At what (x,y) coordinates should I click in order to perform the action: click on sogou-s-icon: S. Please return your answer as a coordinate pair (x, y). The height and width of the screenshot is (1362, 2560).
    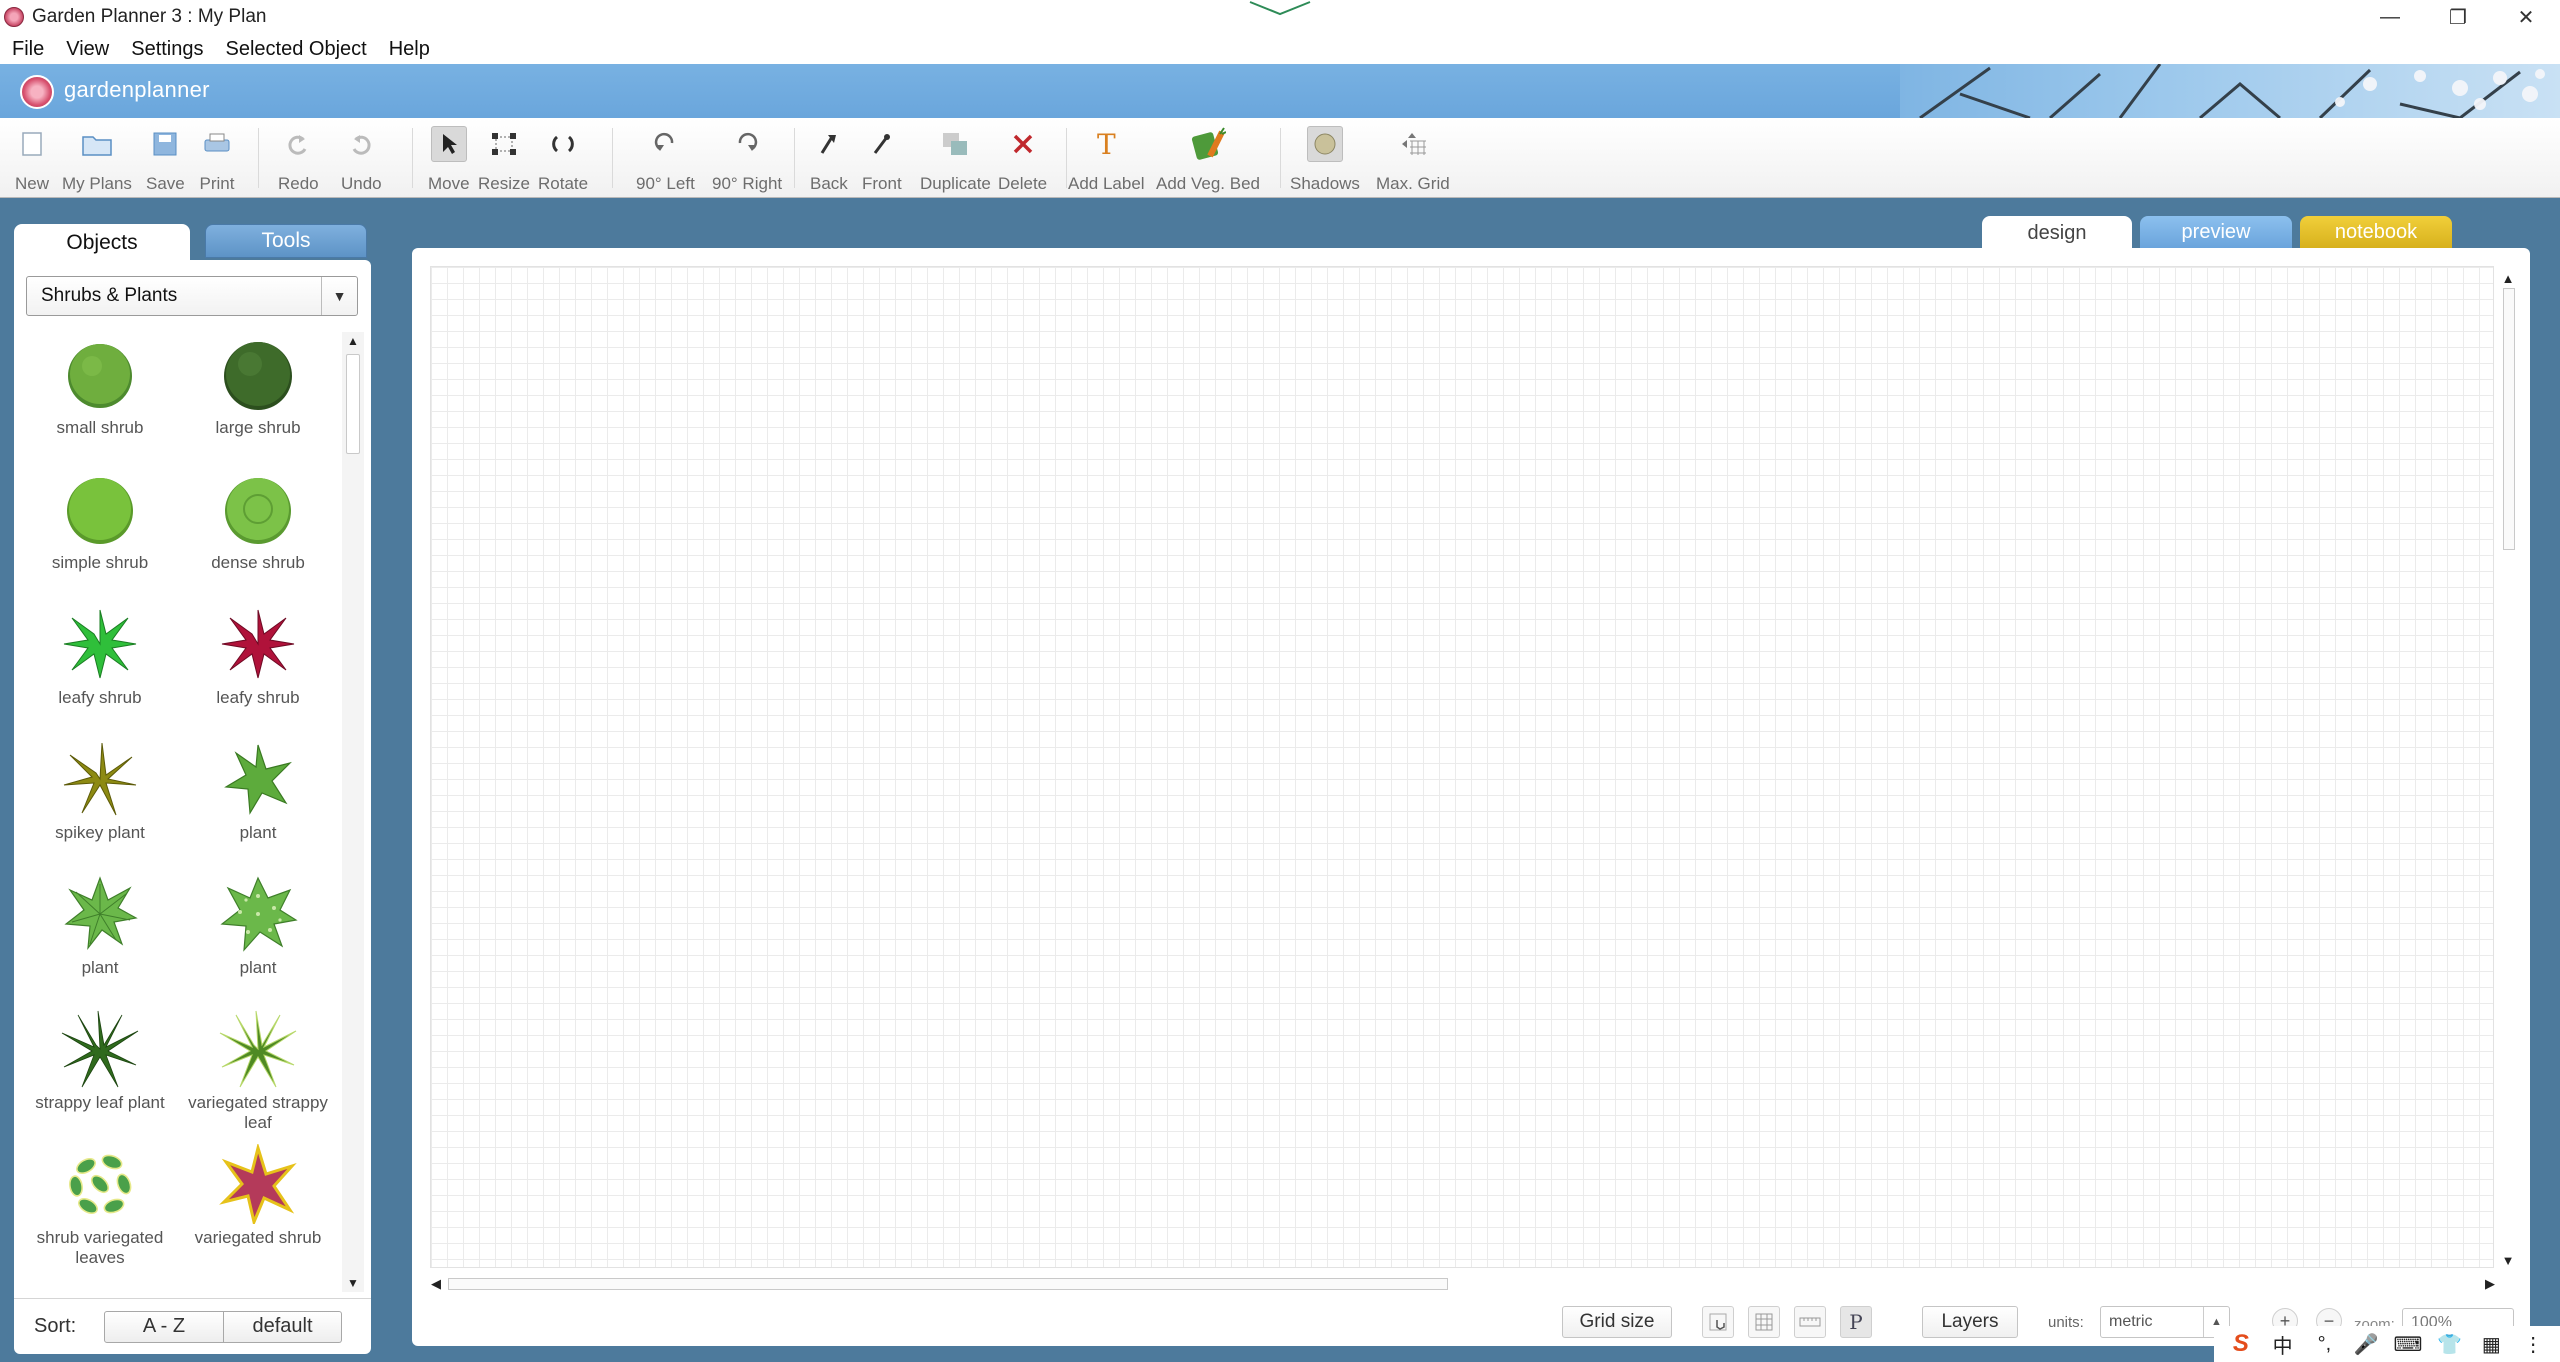
    Looking at the image, I should click on (2241, 1344).